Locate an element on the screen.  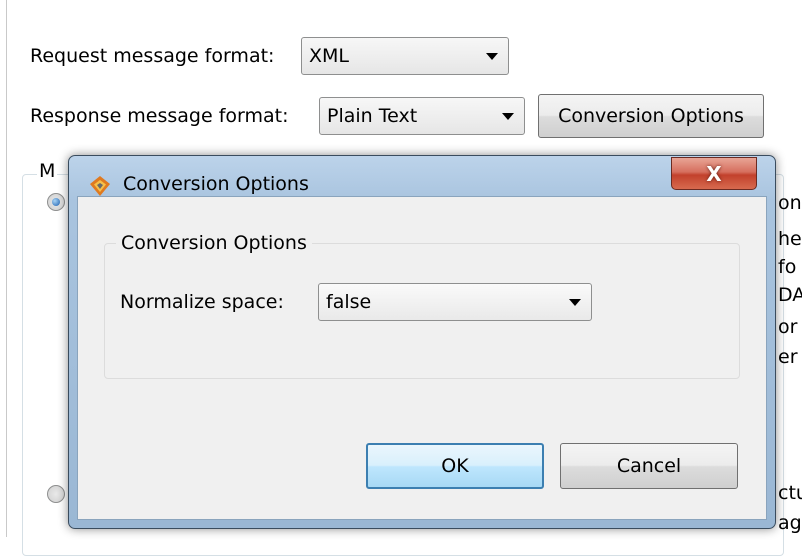
close-button: X is located at coordinates (714, 173).